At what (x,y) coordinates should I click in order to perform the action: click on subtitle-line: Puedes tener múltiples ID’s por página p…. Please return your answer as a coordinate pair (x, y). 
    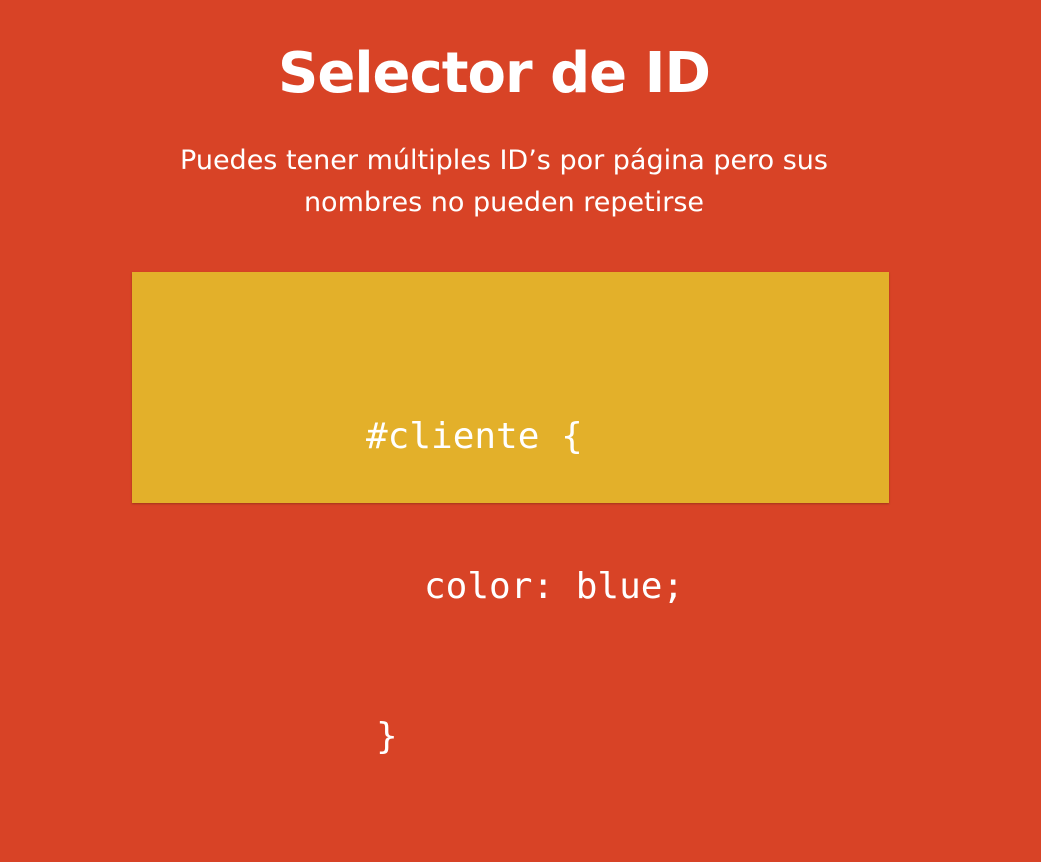
    Looking at the image, I should click on (504, 160).